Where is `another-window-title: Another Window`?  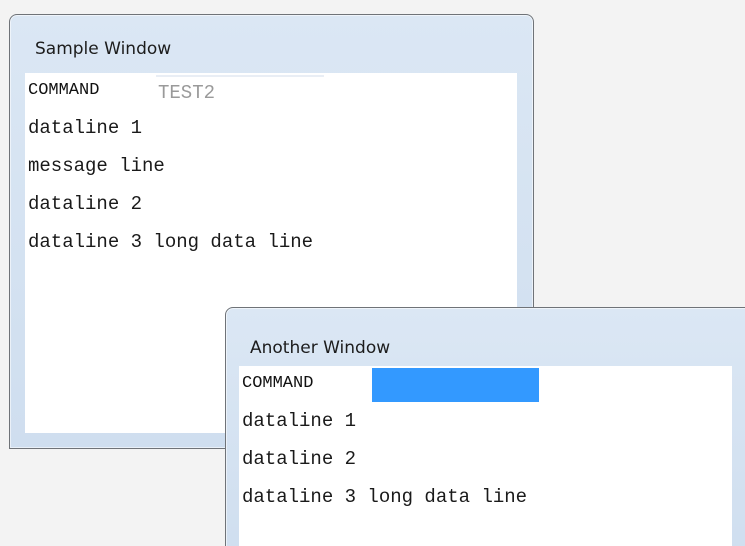
another-window-title: Another Window is located at coordinates (320, 348).